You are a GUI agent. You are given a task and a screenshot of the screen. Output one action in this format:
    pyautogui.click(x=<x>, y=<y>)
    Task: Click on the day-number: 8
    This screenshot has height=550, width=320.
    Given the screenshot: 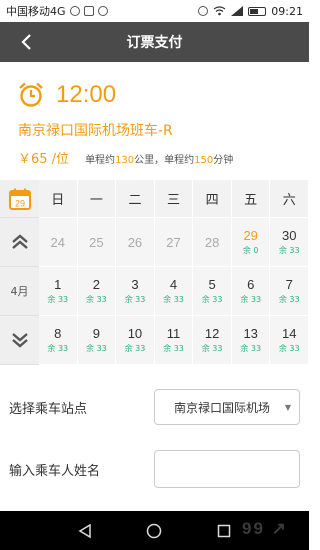 What is the action you would take?
    pyautogui.click(x=58, y=333)
    